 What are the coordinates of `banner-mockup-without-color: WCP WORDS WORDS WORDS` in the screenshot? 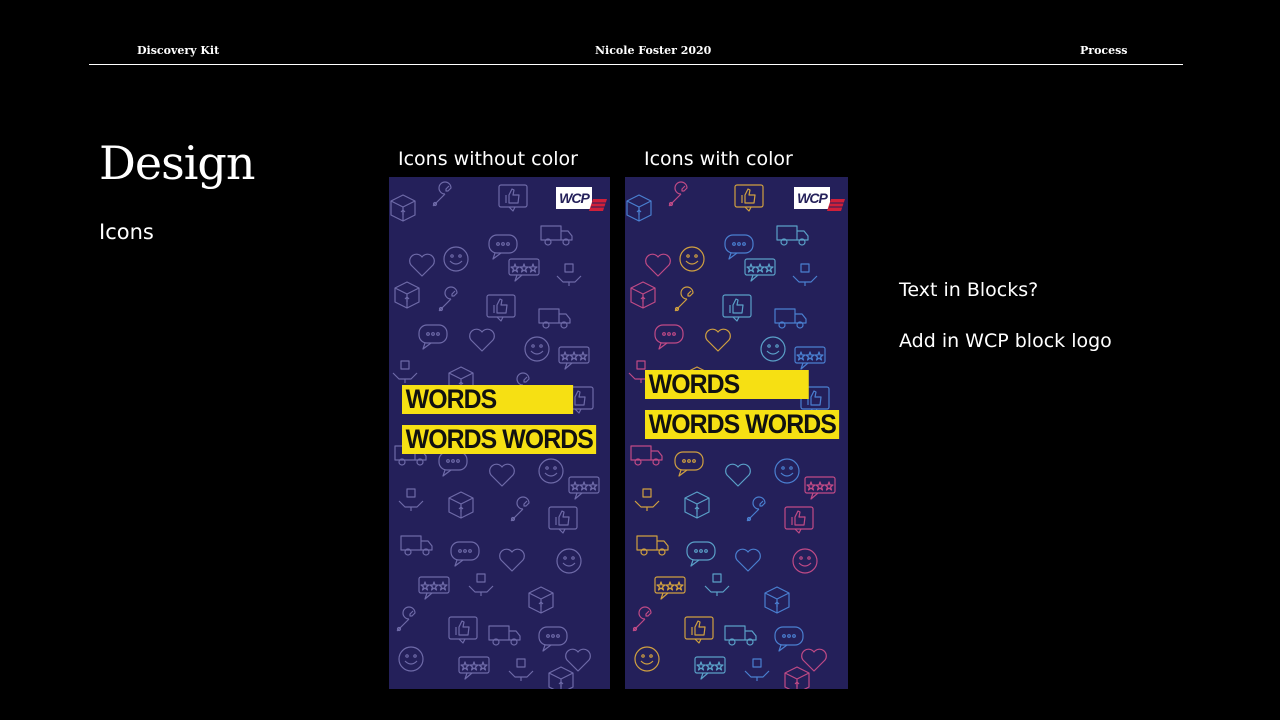 It's located at (499, 433).